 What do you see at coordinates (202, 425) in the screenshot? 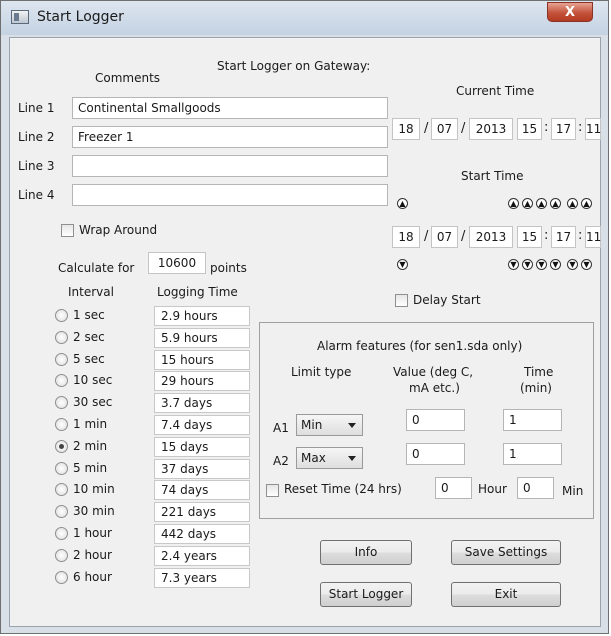
I see `logging-time-value: 7.4 days` at bounding box center [202, 425].